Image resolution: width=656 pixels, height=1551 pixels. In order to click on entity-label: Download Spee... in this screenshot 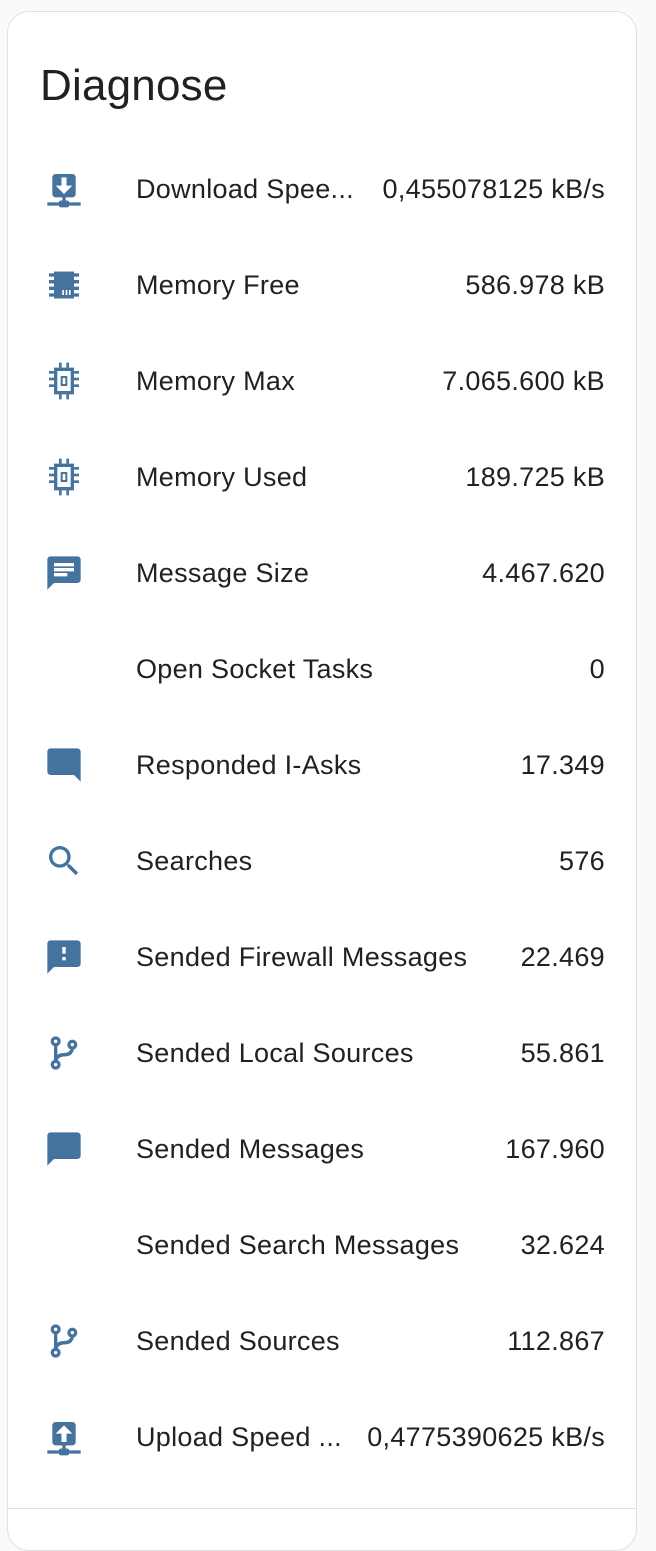, I will do `click(245, 188)`.